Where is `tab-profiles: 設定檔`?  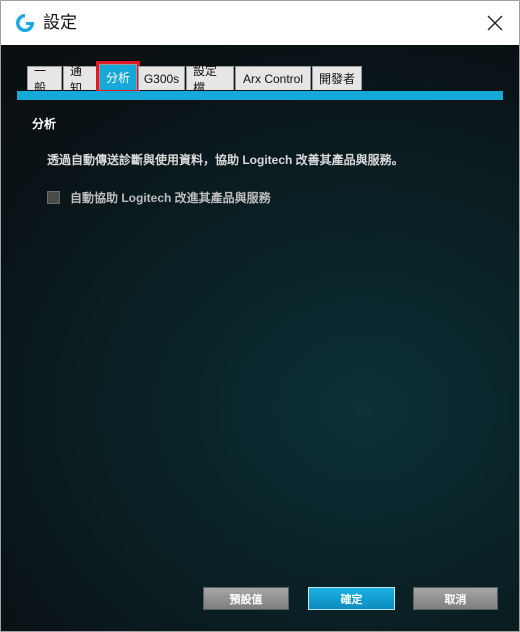 tab-profiles: 設定檔 is located at coordinates (210, 79).